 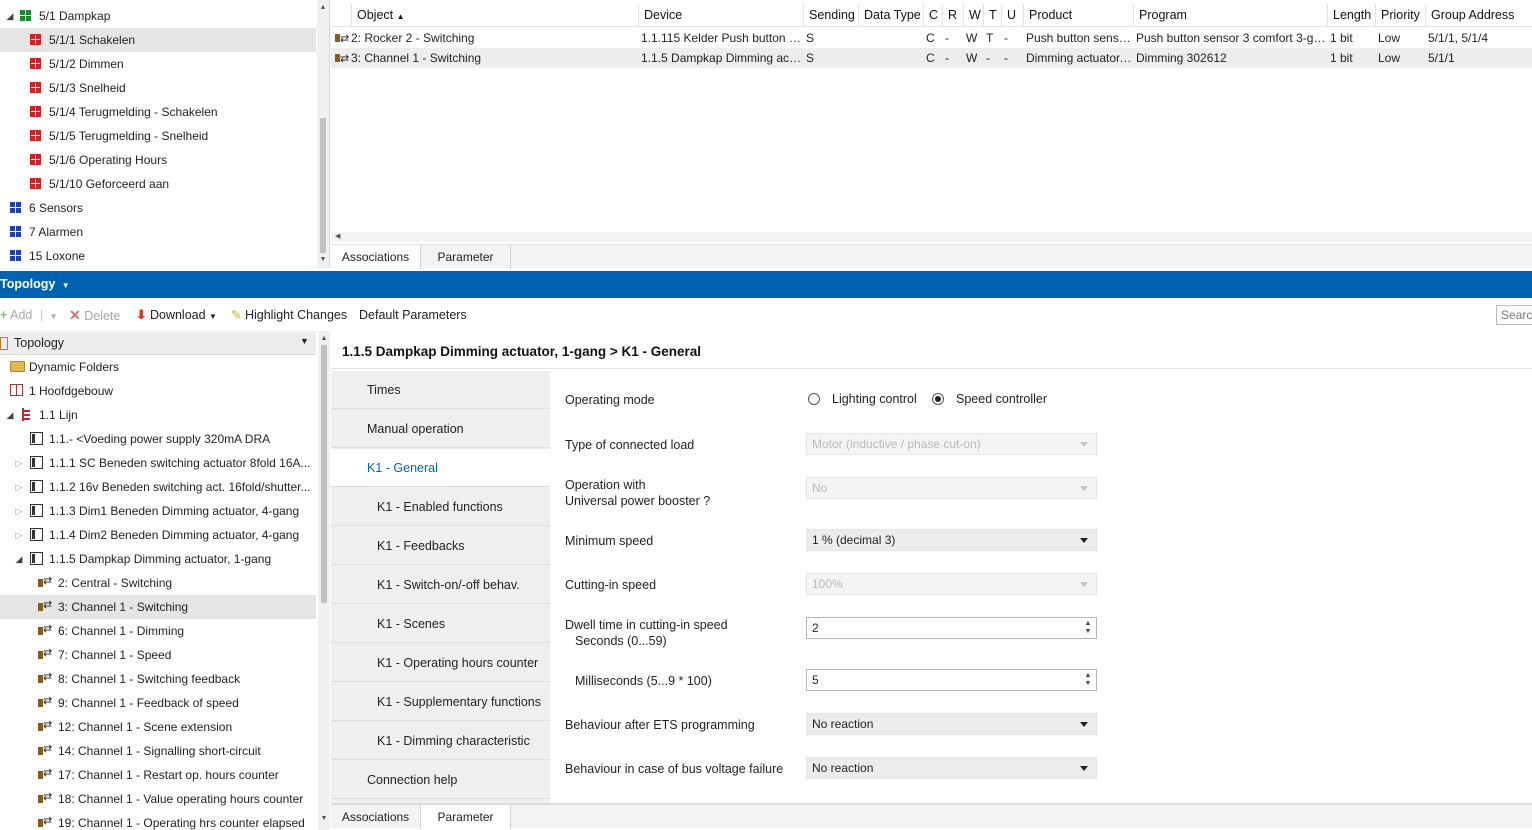 What do you see at coordinates (1514, 315) in the screenshot?
I see `search-input: Search` at bounding box center [1514, 315].